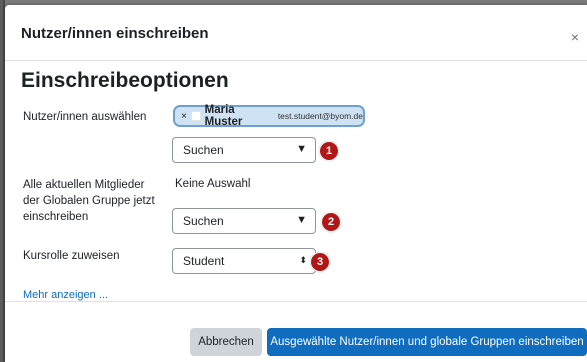 This screenshot has height=362, width=587. I want to click on group-selection-value: Keine Auswahl, so click(213, 184).